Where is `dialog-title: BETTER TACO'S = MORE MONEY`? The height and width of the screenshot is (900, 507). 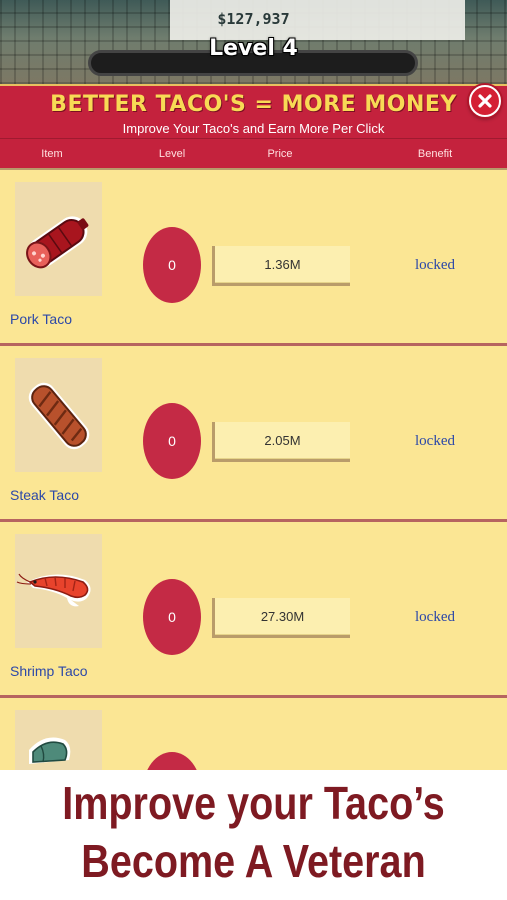 dialog-title: BETTER TACO'S = MORE MONEY is located at coordinates (253, 104).